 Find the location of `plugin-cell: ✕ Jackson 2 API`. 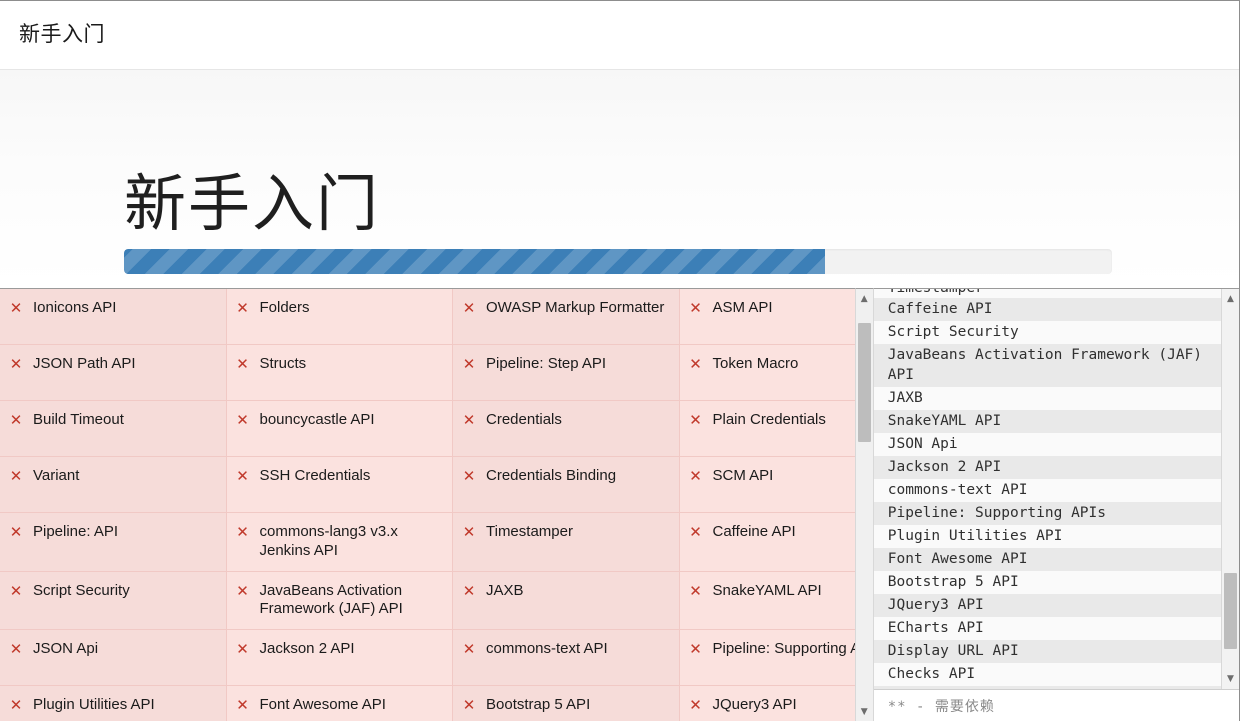

plugin-cell: ✕ Jackson 2 API is located at coordinates (339, 658).